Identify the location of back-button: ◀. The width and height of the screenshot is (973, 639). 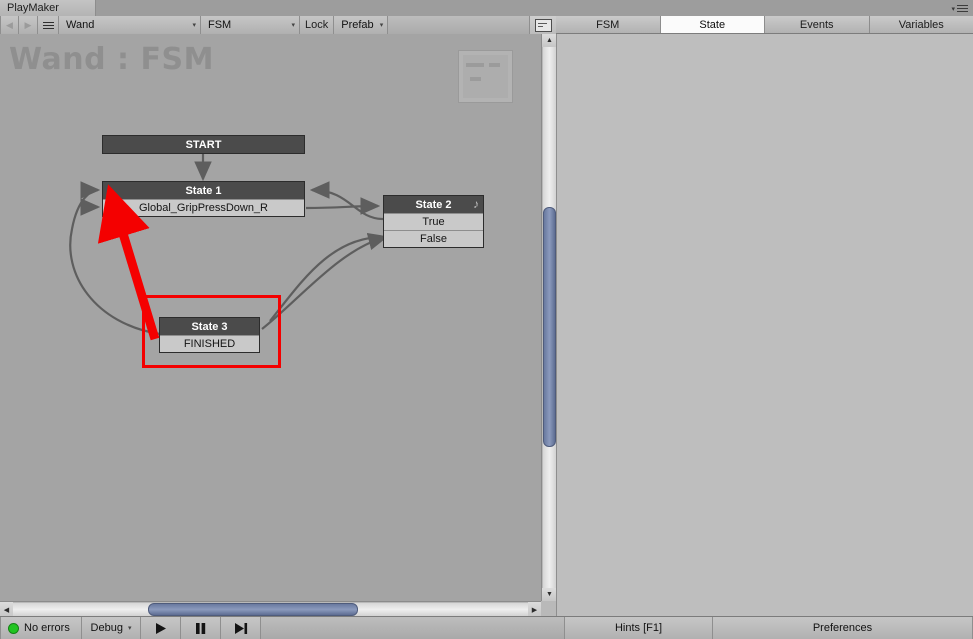
(9, 25).